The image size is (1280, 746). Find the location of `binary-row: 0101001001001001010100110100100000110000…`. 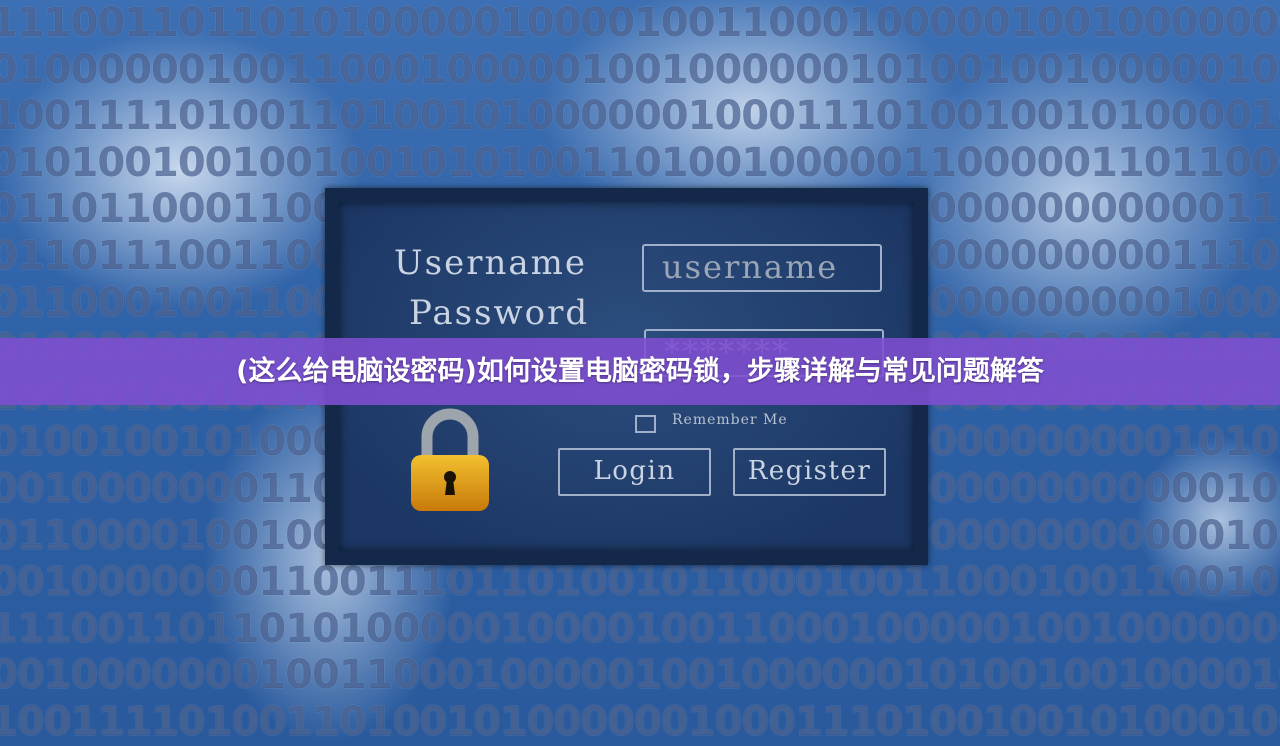

binary-row: 0101001001001001010100110100100000110000… is located at coordinates (640, 162).